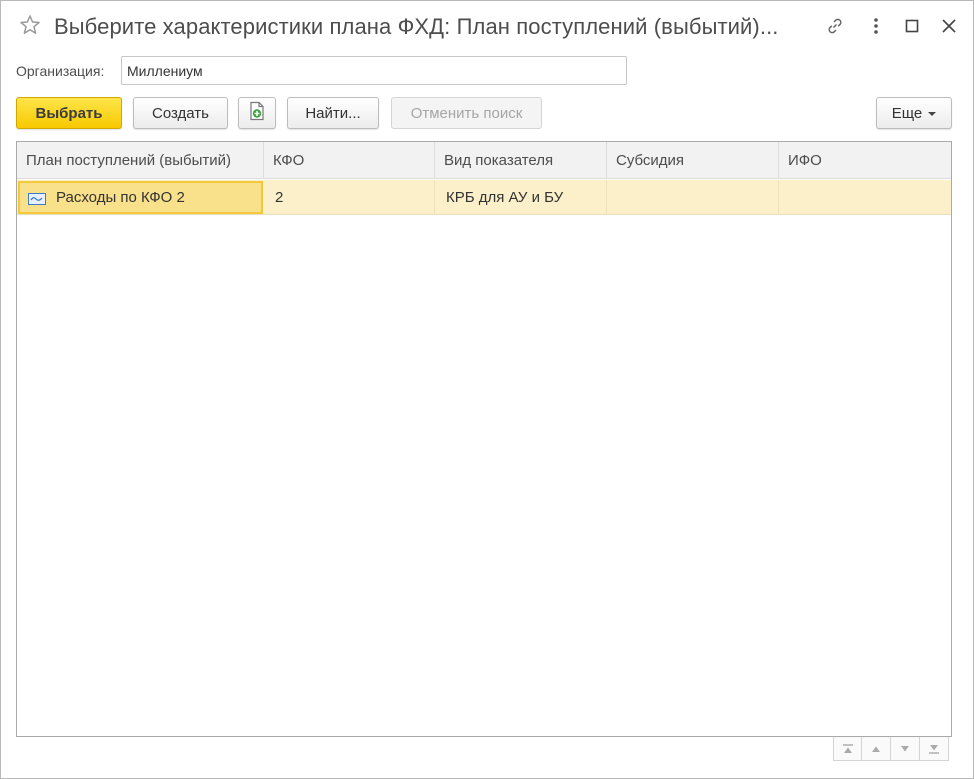 The height and width of the screenshot is (779, 974). Describe the element at coordinates (912, 26) in the screenshot. I see `maximize-icon` at that location.